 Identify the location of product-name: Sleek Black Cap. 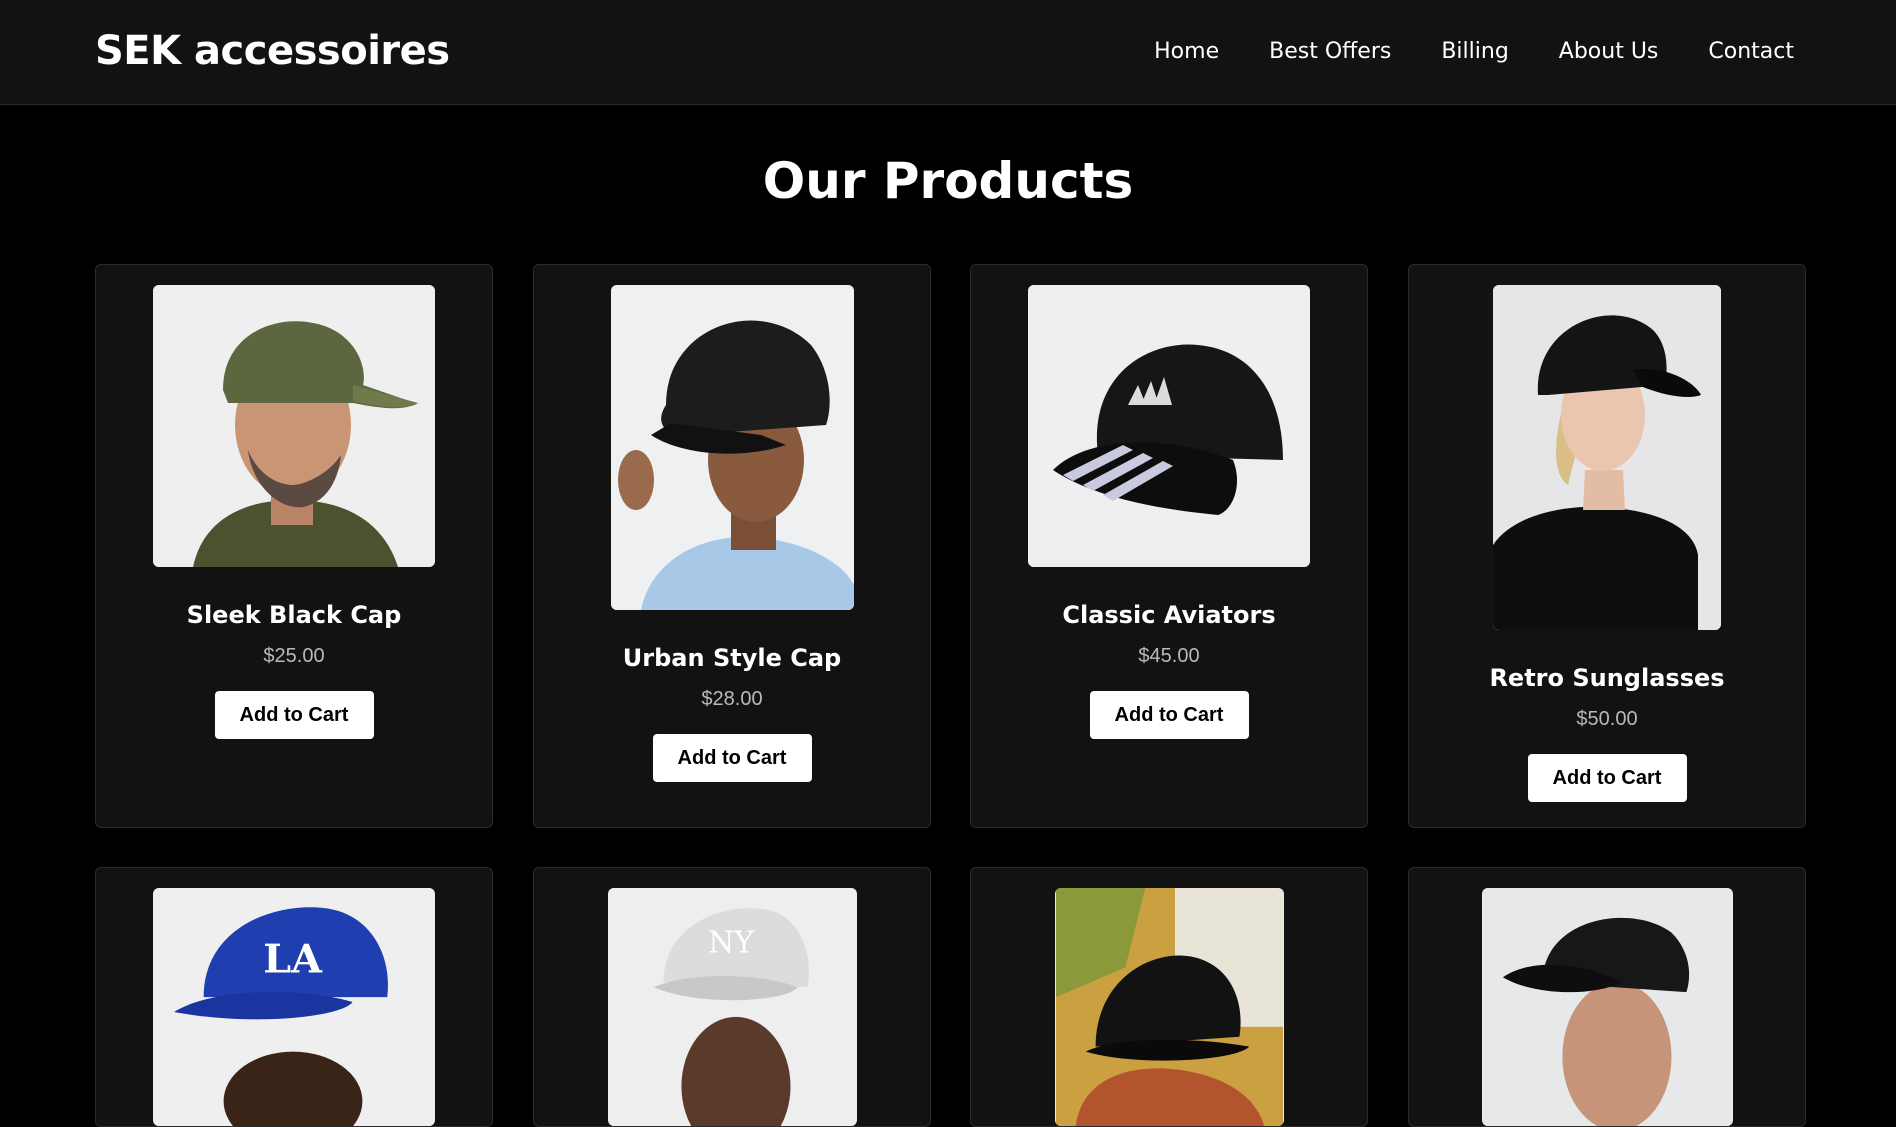
(294, 615).